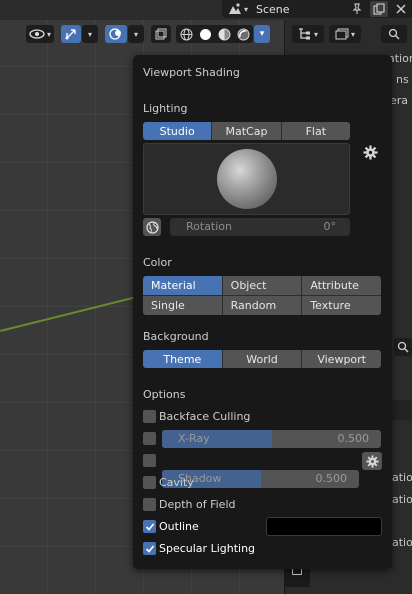 This screenshot has height=594, width=412. What do you see at coordinates (149, 482) in the screenshot?
I see `cavity-checkbox` at bounding box center [149, 482].